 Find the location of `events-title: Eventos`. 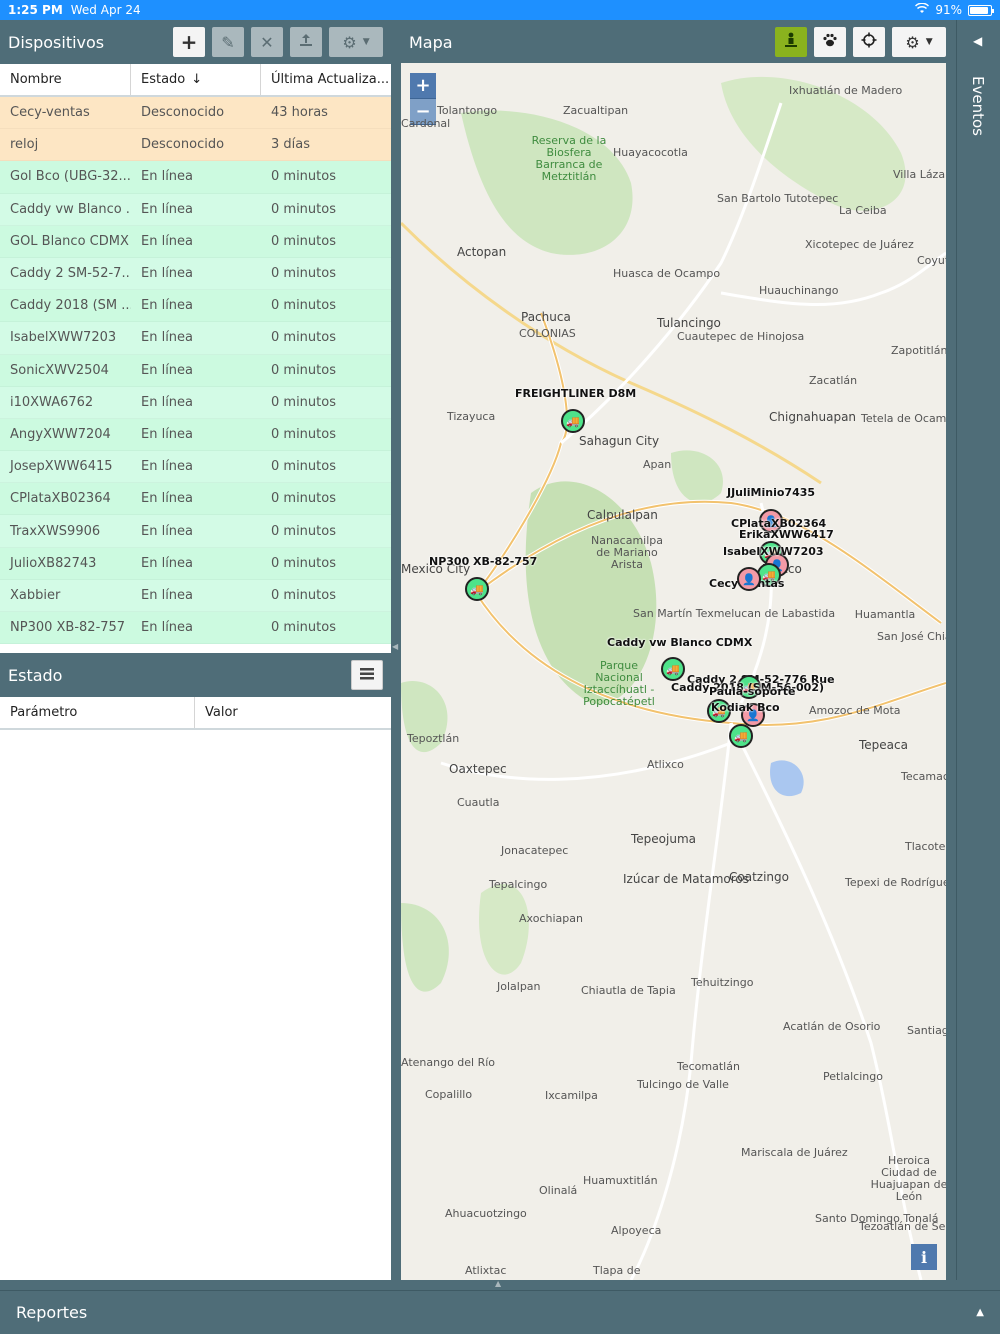

events-title: Eventos is located at coordinates (978, 106).